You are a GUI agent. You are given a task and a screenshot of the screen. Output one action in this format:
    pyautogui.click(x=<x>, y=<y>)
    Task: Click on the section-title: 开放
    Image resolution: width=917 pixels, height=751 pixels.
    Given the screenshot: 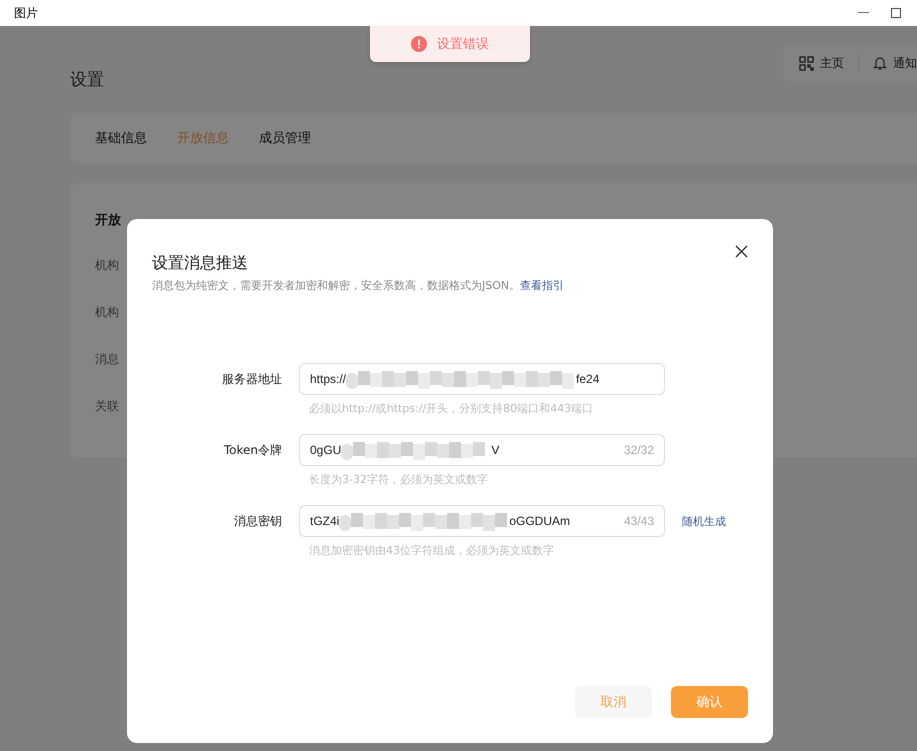 What is the action you would take?
    pyautogui.click(x=108, y=220)
    